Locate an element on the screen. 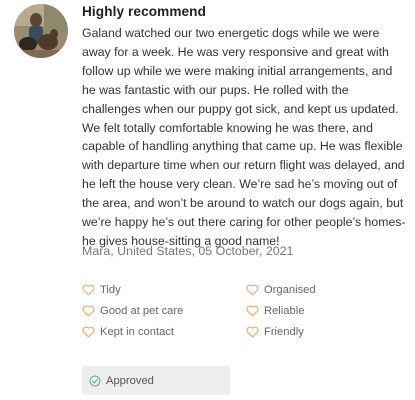 The image size is (415, 400). tag-label: Organised is located at coordinates (290, 290).